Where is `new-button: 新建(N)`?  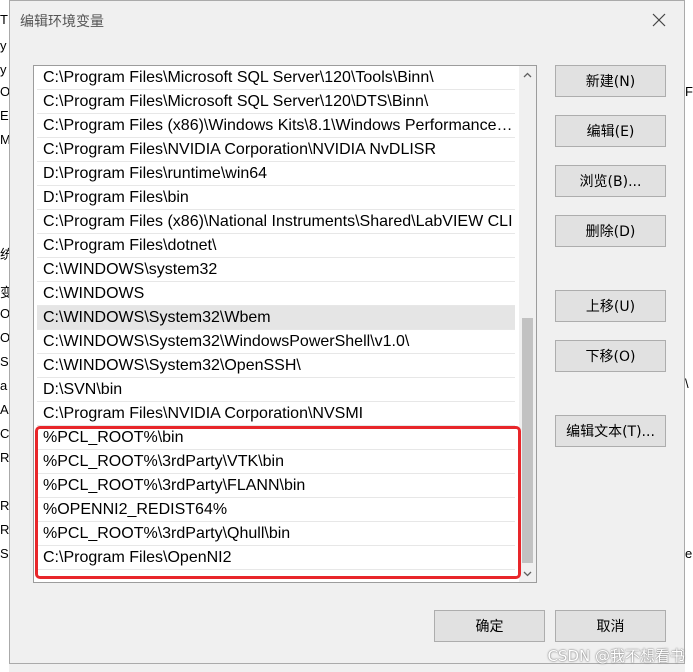 new-button: 新建(N) is located at coordinates (610, 81).